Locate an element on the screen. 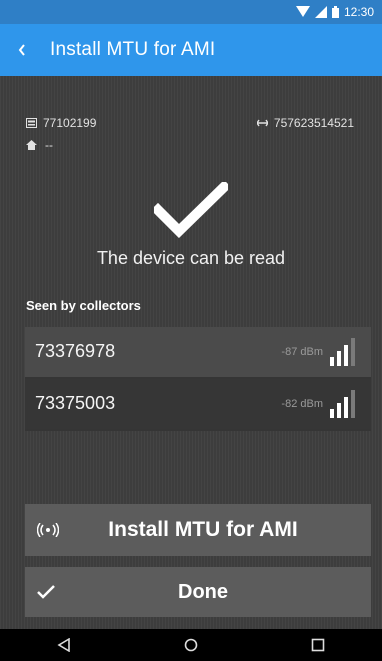 The height and width of the screenshot is (661, 382). cell-signal-icon is located at coordinates (320, 12).